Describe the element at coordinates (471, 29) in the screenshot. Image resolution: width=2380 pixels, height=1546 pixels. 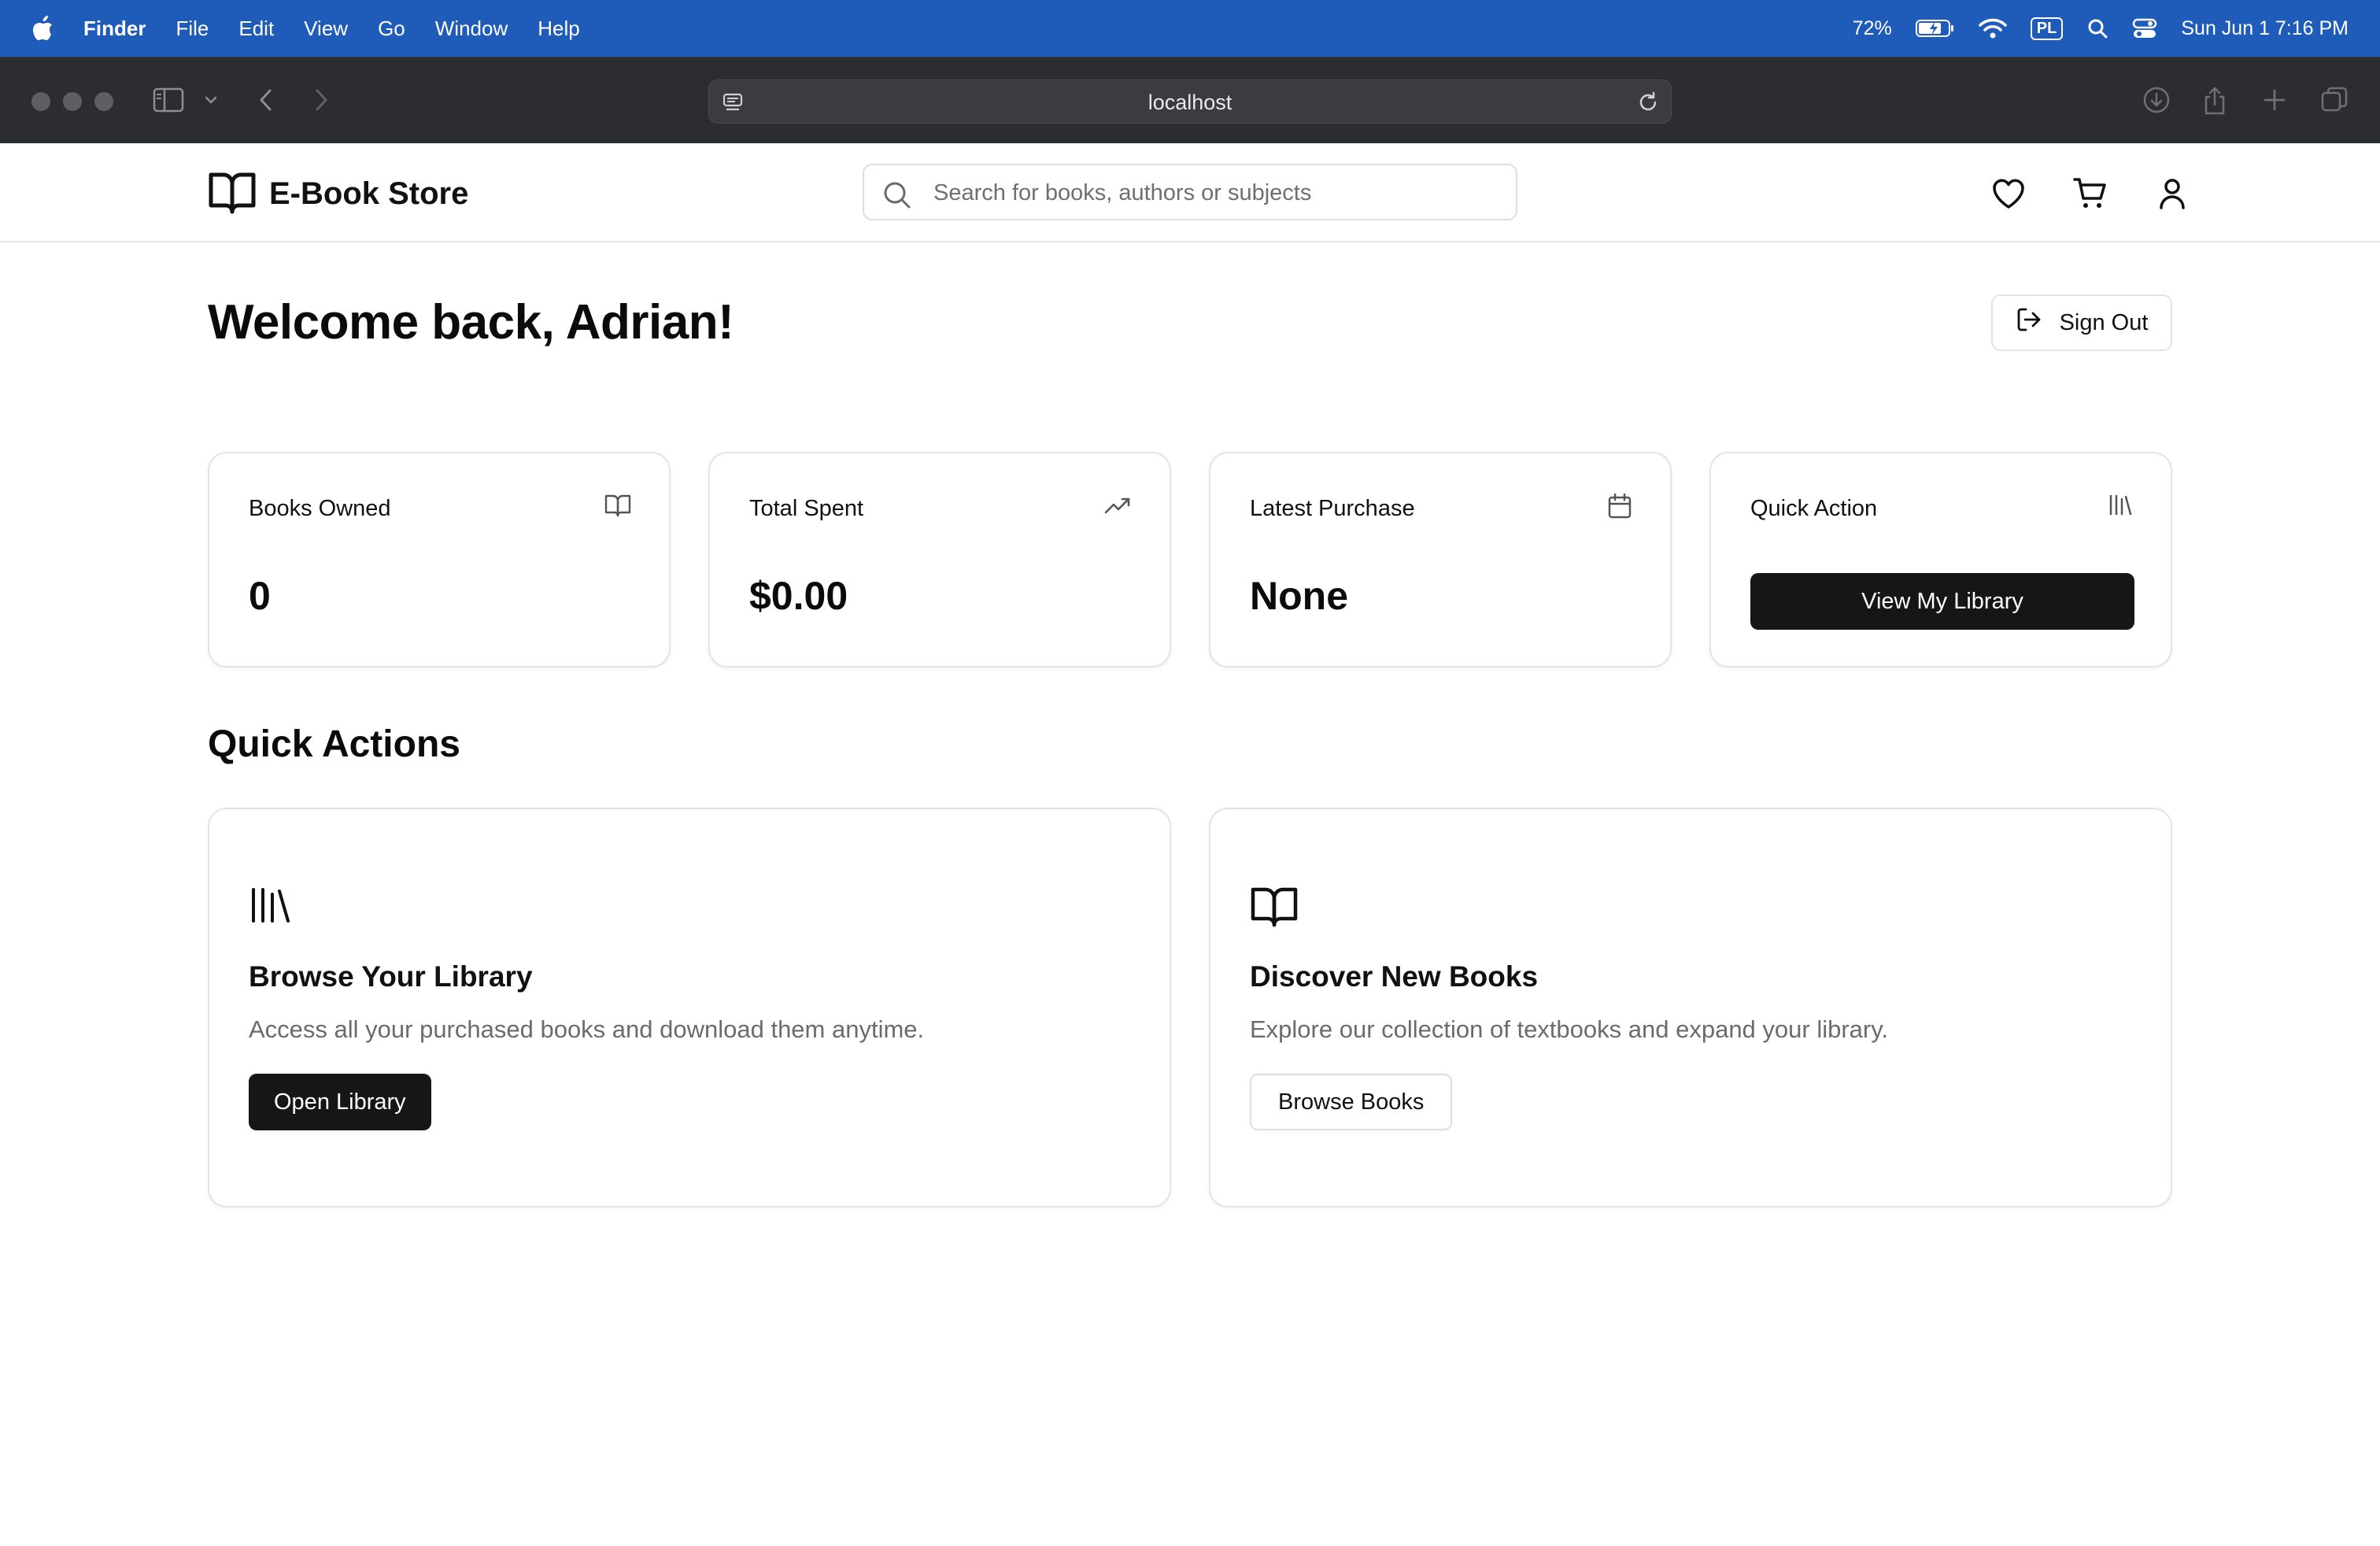
I see `menu-window: Window` at that location.